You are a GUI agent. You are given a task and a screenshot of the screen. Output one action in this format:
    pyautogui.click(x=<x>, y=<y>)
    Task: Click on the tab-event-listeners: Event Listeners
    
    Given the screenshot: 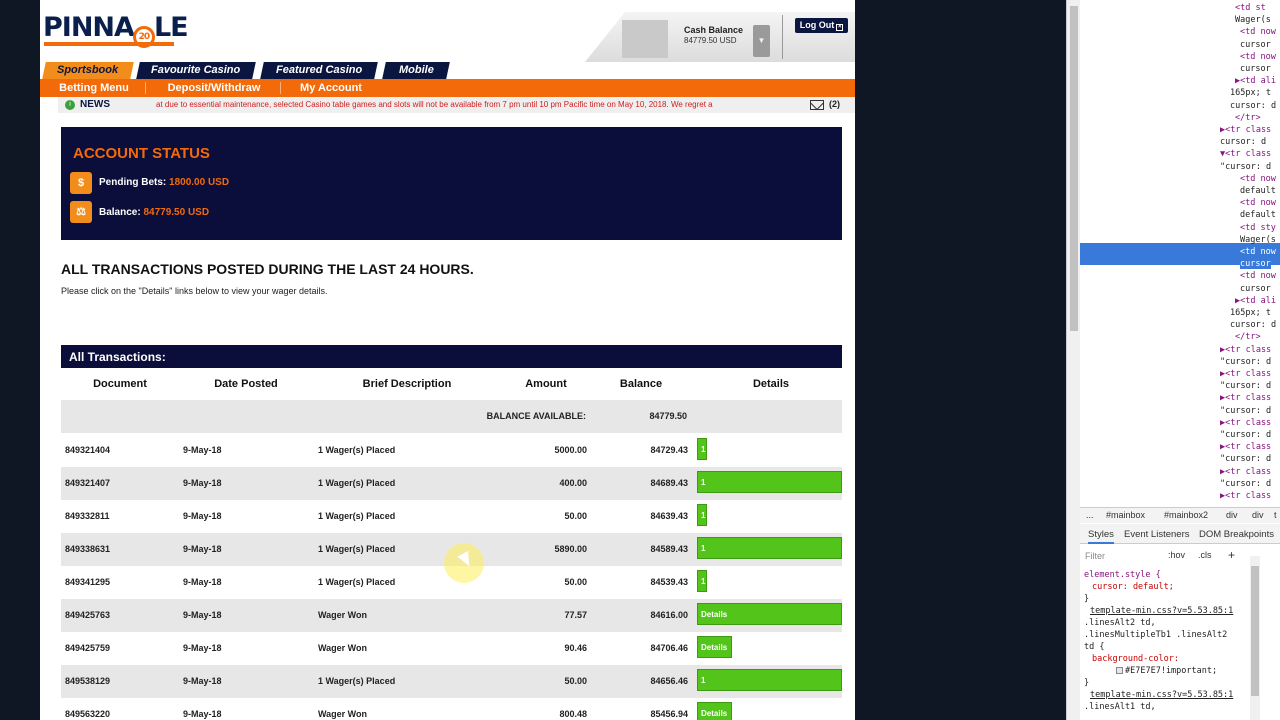 What is the action you would take?
    pyautogui.click(x=1156, y=534)
    